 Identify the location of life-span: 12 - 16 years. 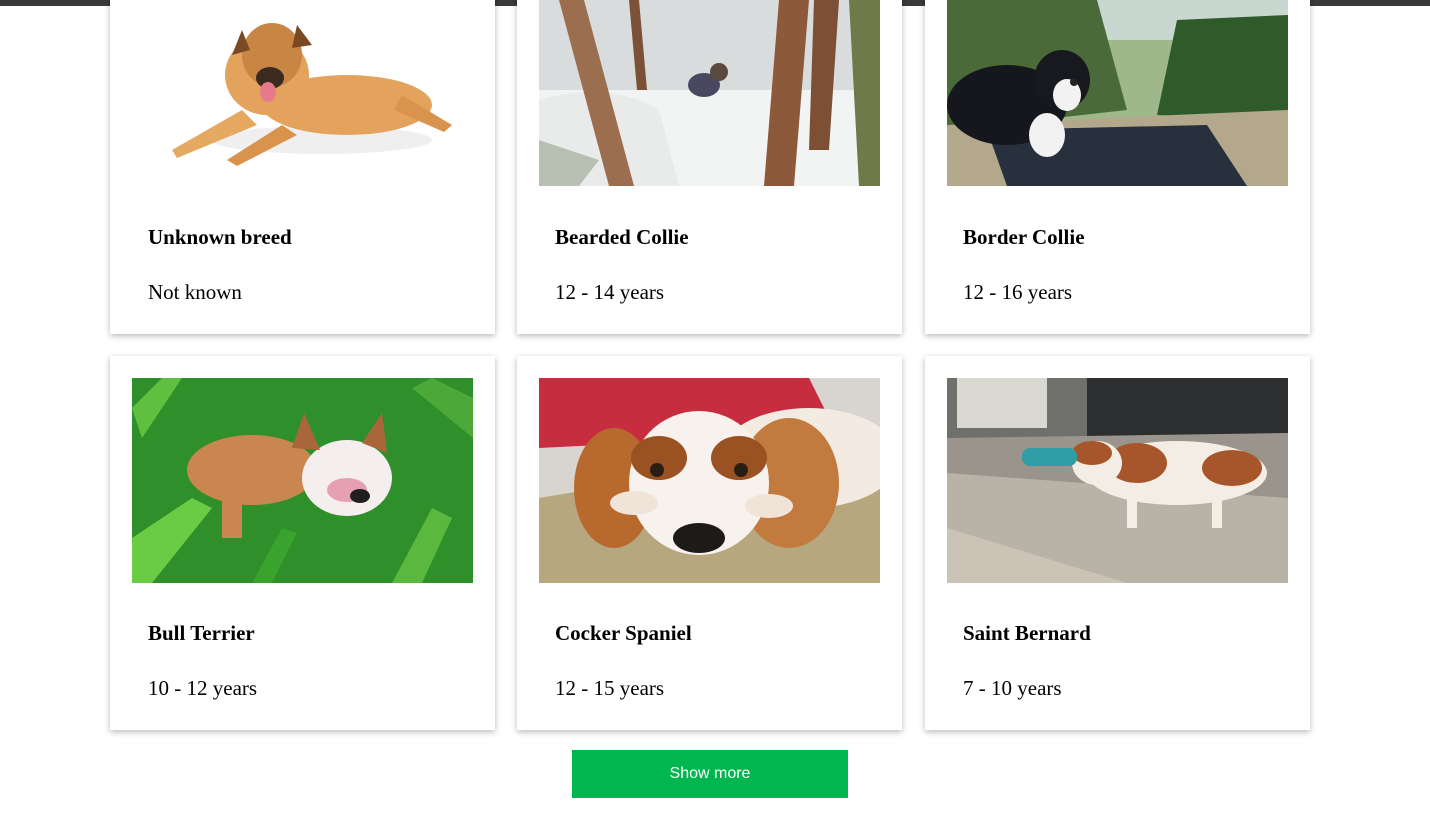
(1018, 292).